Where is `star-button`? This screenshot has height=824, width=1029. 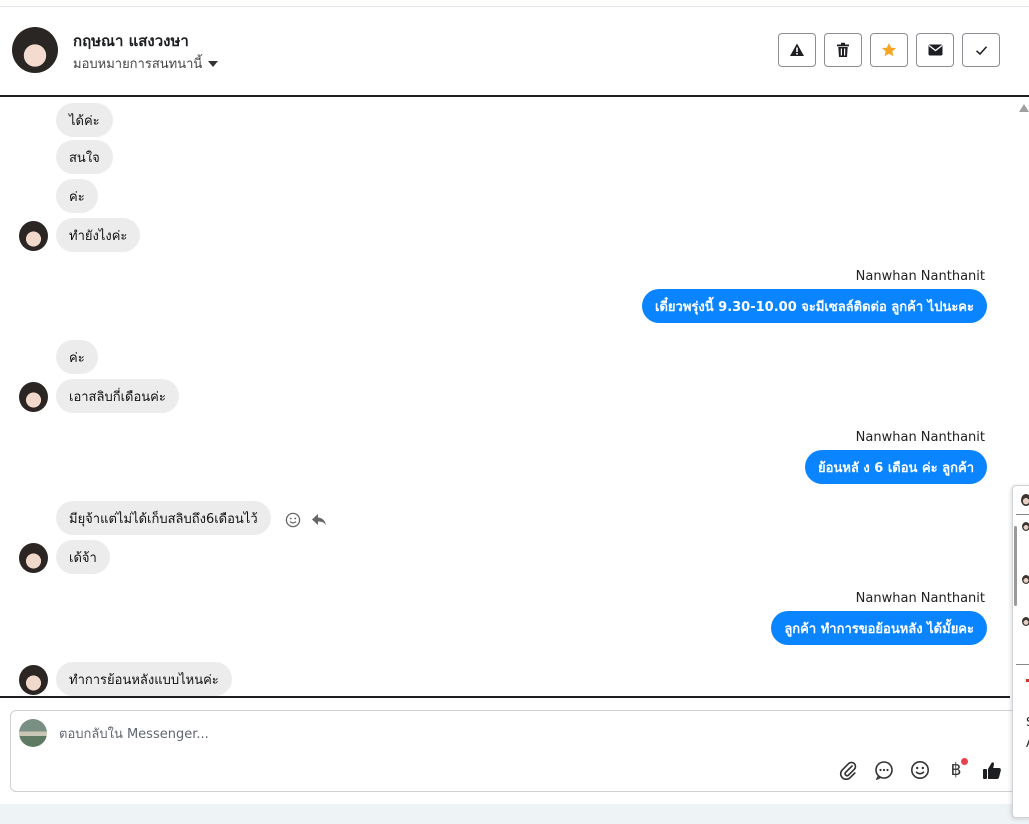 star-button is located at coordinates (889, 50).